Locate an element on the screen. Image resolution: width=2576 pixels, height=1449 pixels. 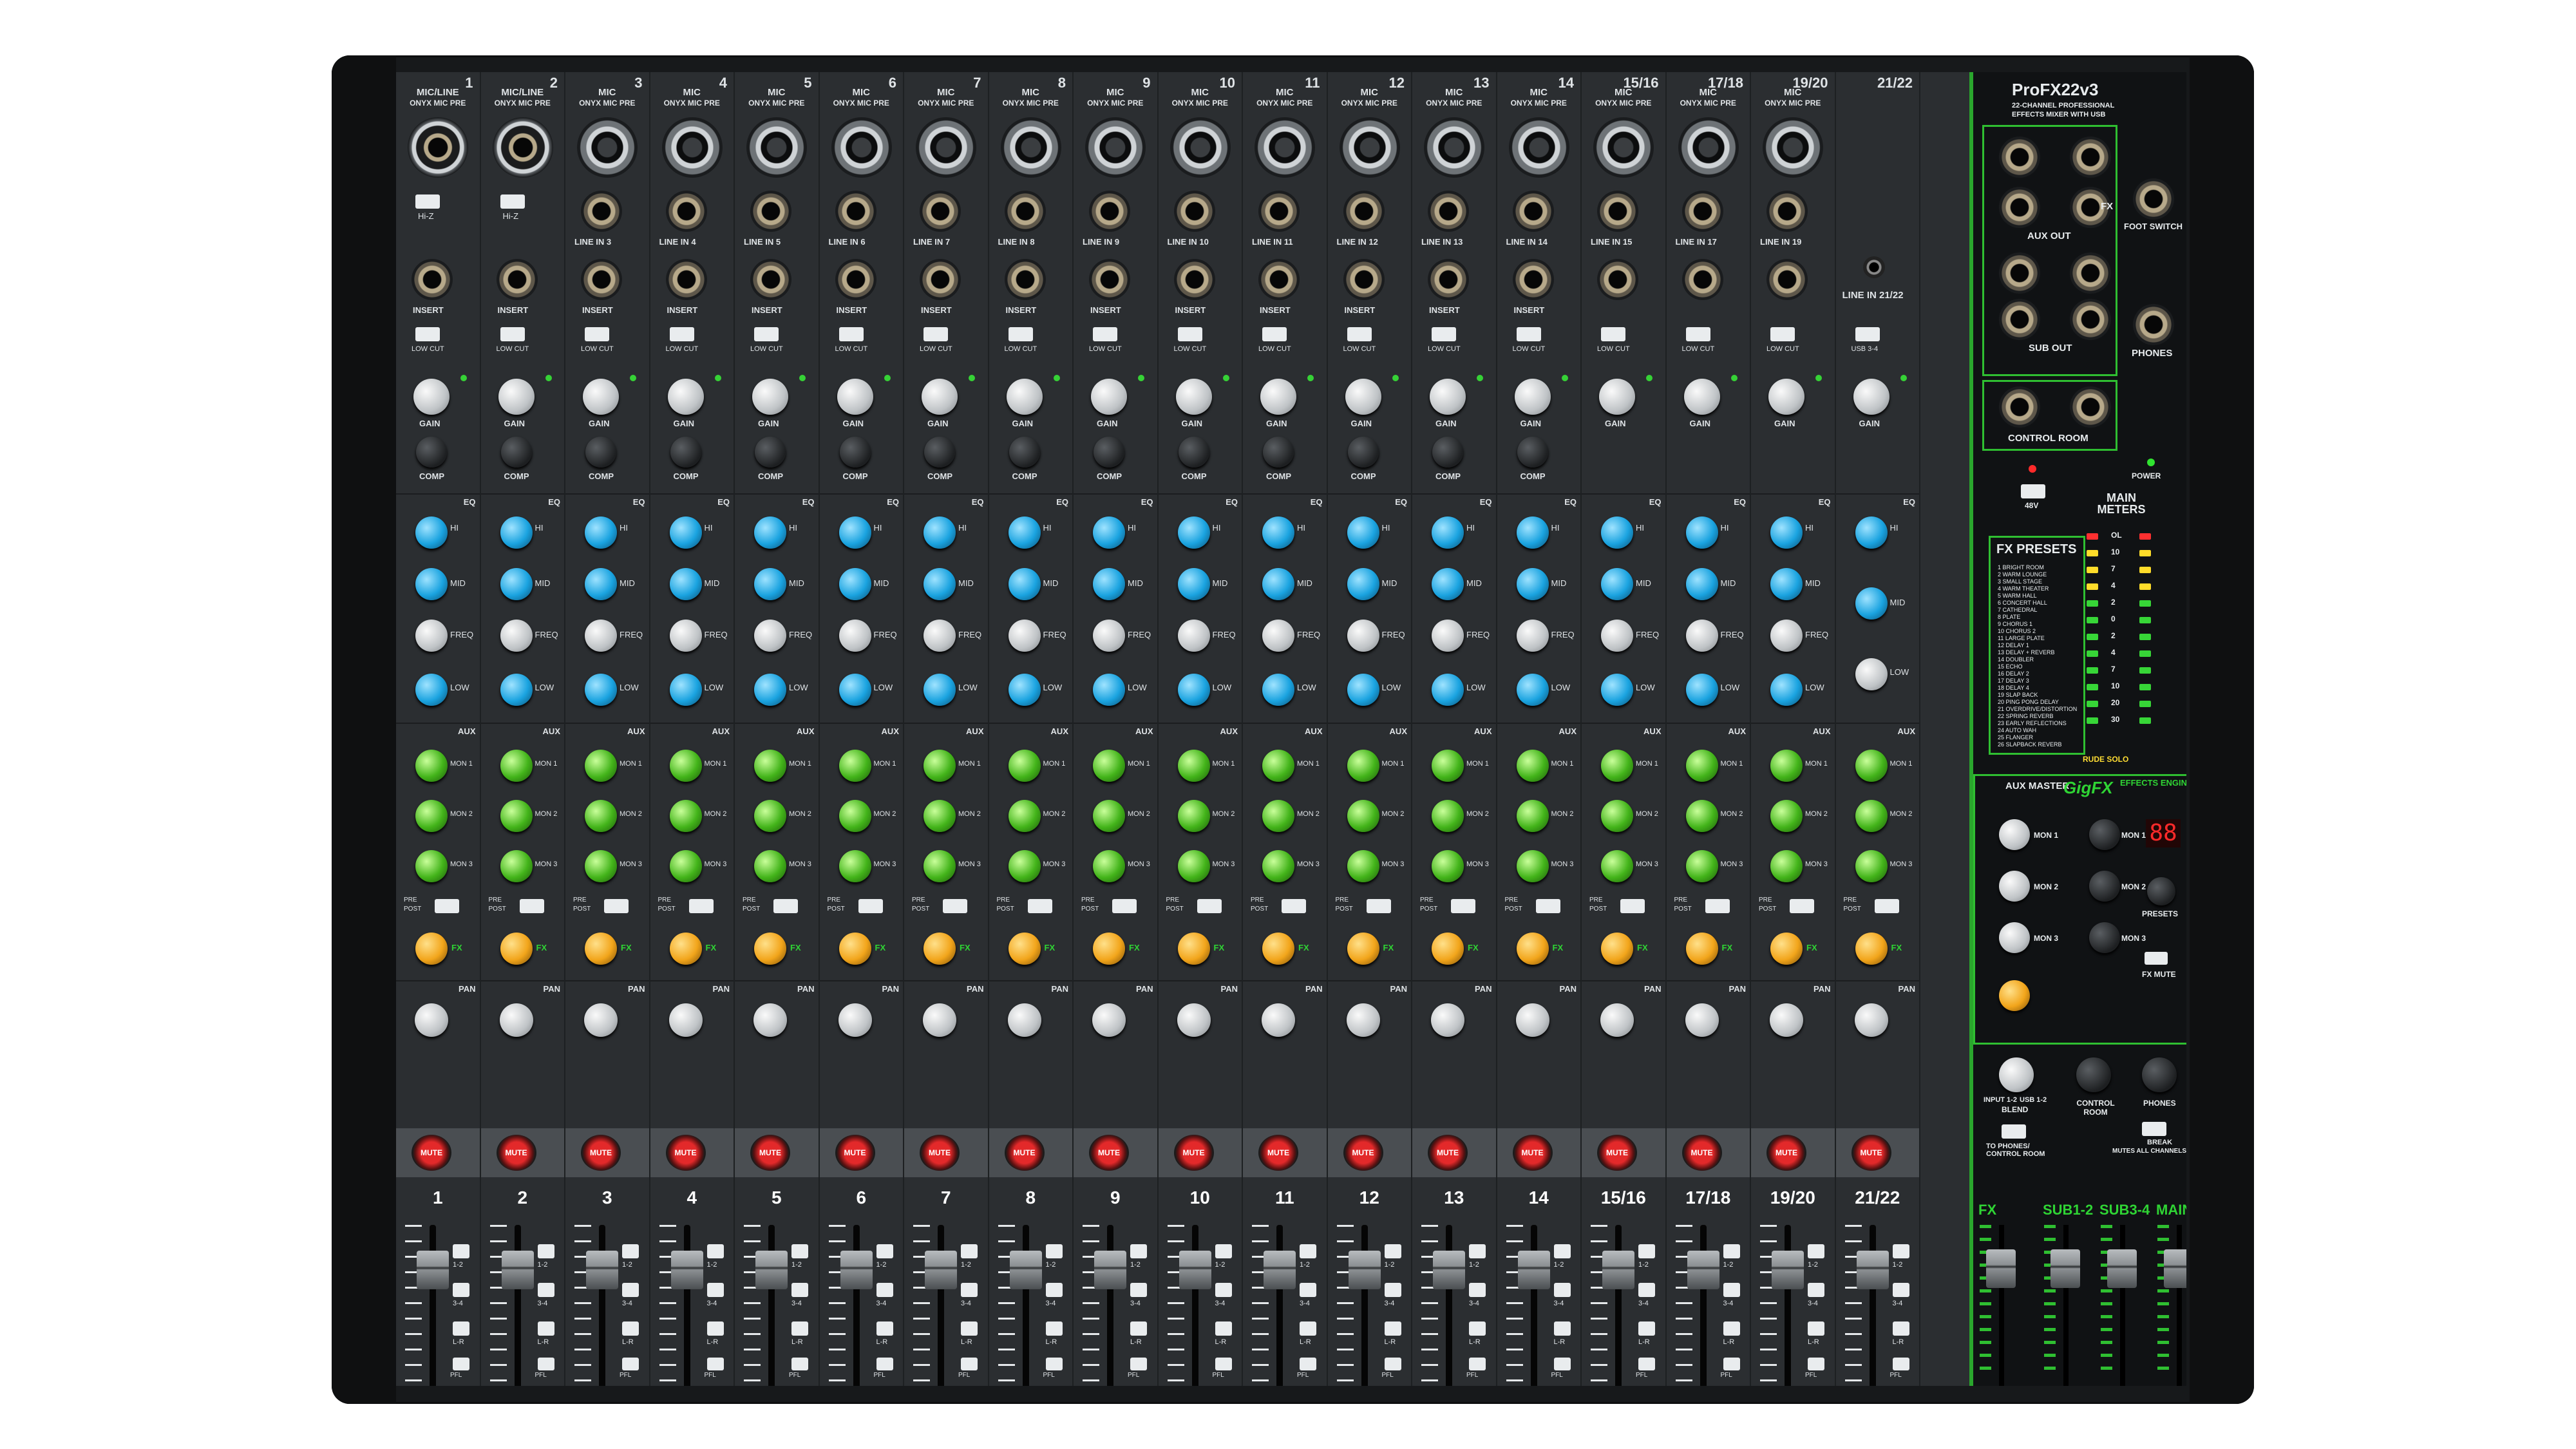
usb-34-switch is located at coordinates (1867, 334).